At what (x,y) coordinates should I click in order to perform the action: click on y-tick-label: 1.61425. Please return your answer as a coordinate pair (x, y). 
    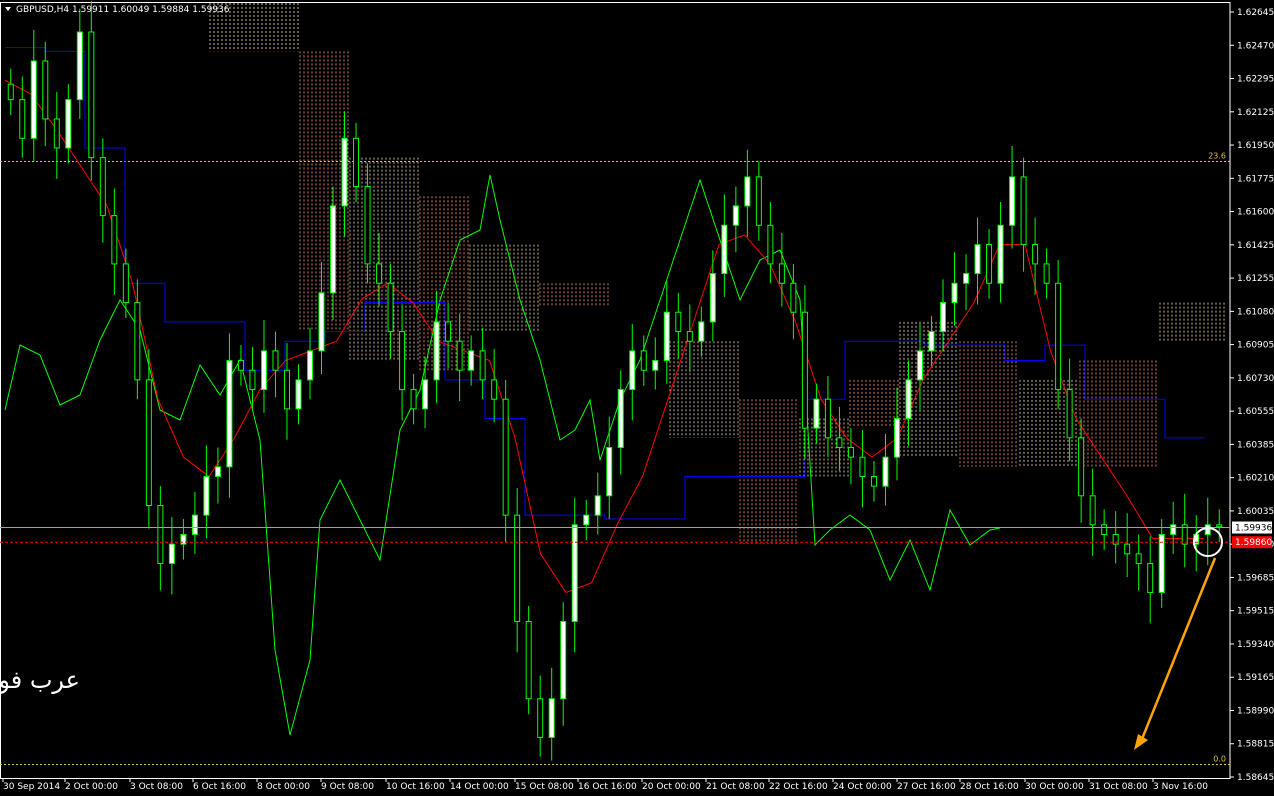
    Looking at the image, I should click on (1255, 246).